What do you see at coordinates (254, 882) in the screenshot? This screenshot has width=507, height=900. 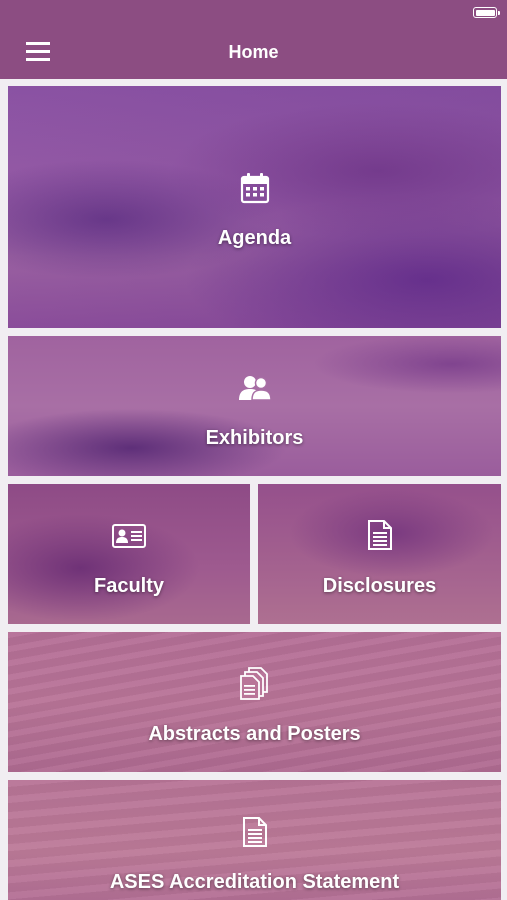 I see `tile-ases-label: ASES Accreditation Statement` at bounding box center [254, 882].